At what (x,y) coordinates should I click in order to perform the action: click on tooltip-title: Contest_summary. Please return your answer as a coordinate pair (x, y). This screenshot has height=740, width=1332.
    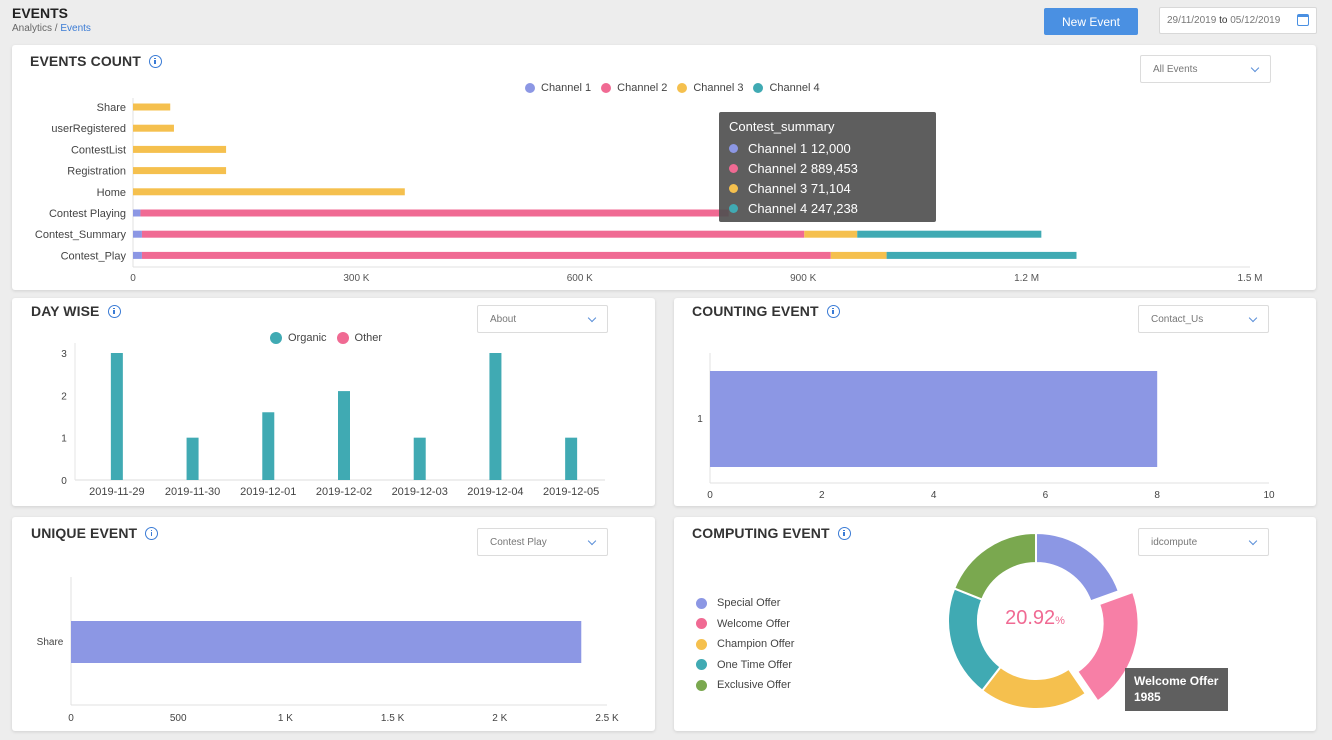
    Looking at the image, I should click on (782, 126).